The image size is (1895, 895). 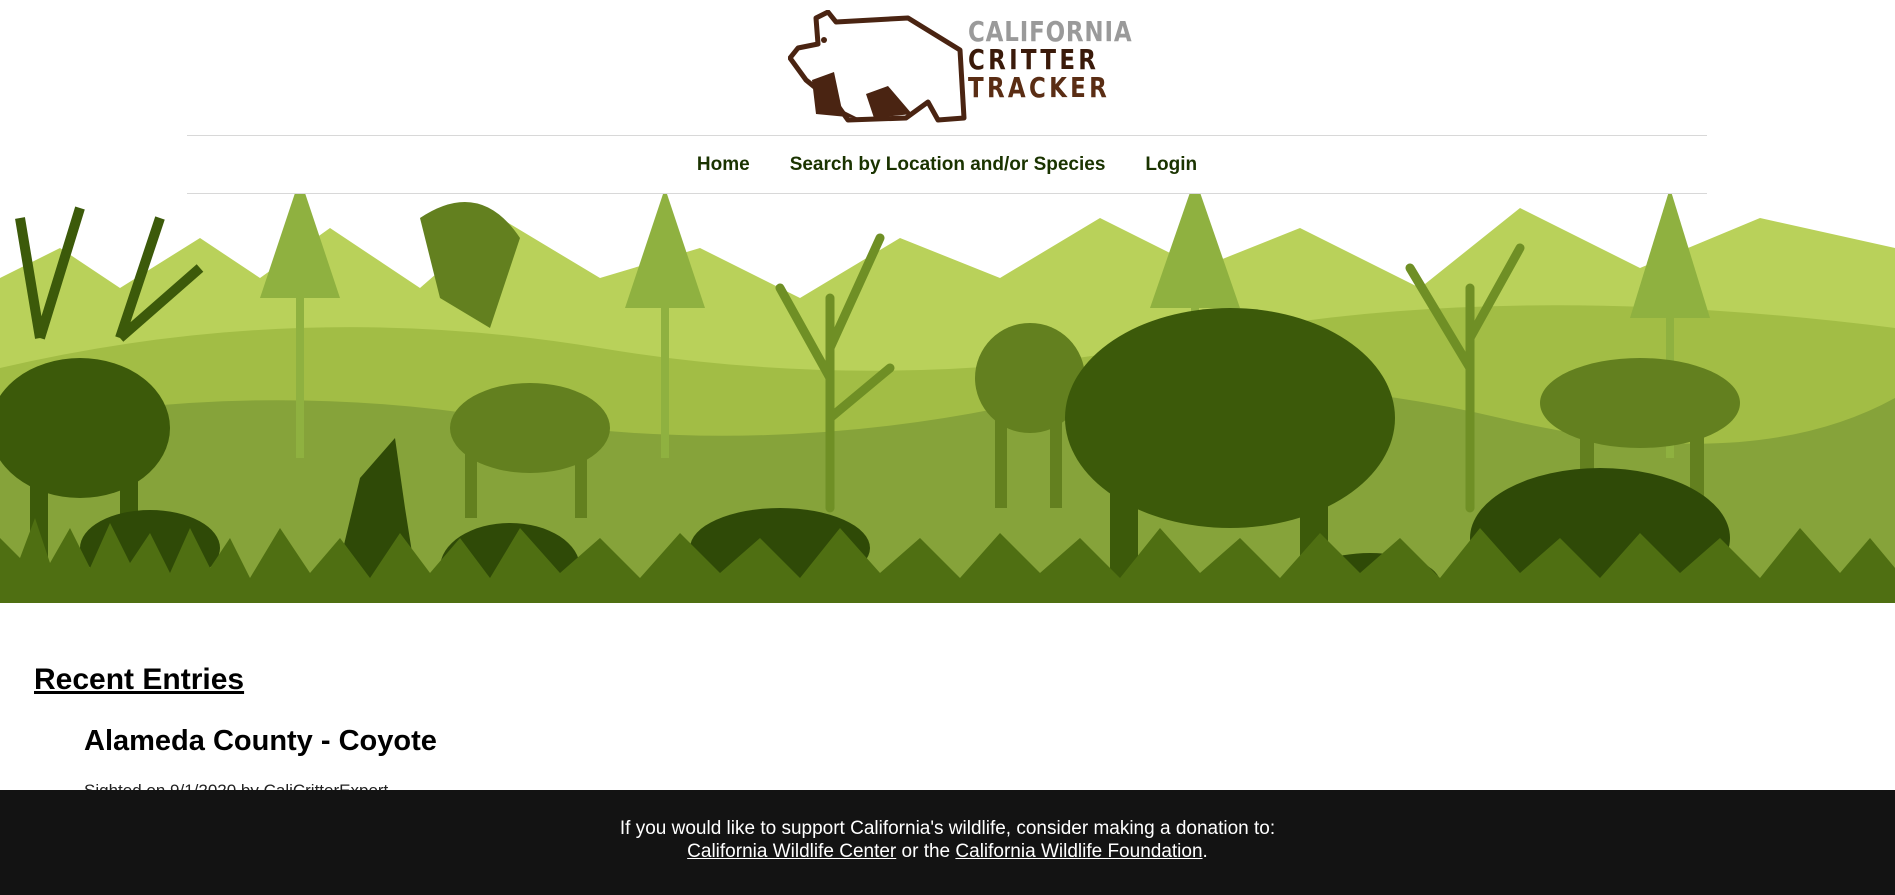 What do you see at coordinates (1171, 165) in the screenshot?
I see `nav-login-link: Login` at bounding box center [1171, 165].